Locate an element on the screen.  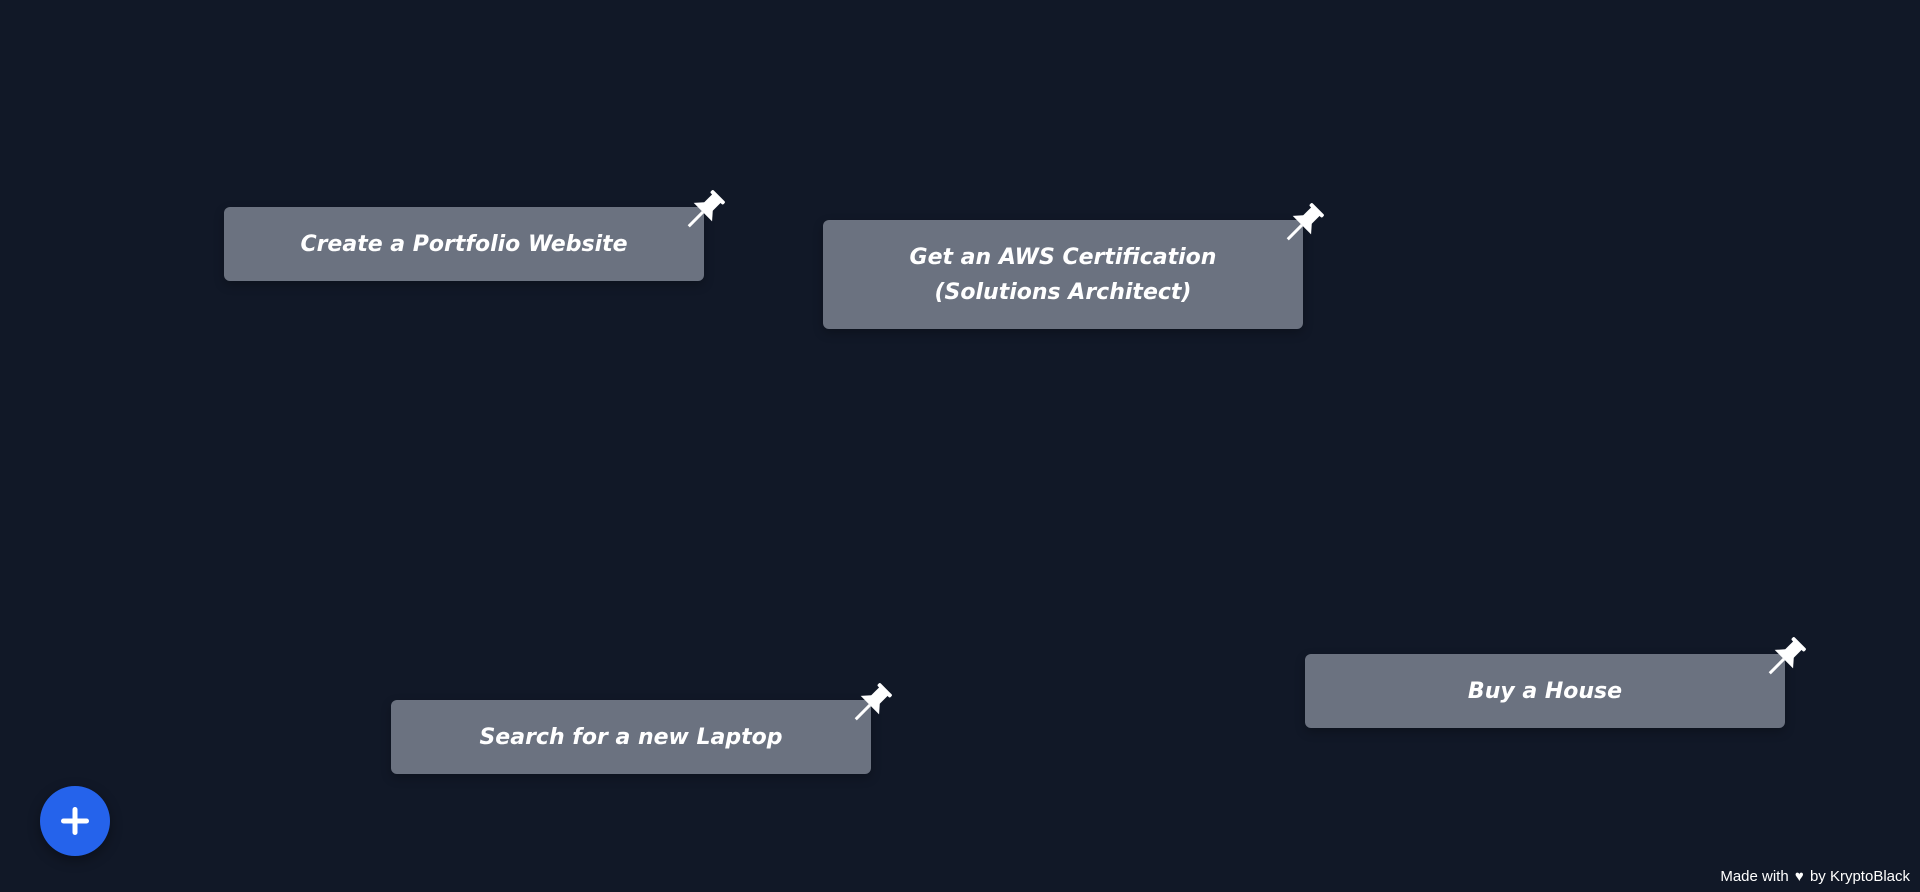
footer-suffix: by KryptoBlack is located at coordinates (1859, 876).